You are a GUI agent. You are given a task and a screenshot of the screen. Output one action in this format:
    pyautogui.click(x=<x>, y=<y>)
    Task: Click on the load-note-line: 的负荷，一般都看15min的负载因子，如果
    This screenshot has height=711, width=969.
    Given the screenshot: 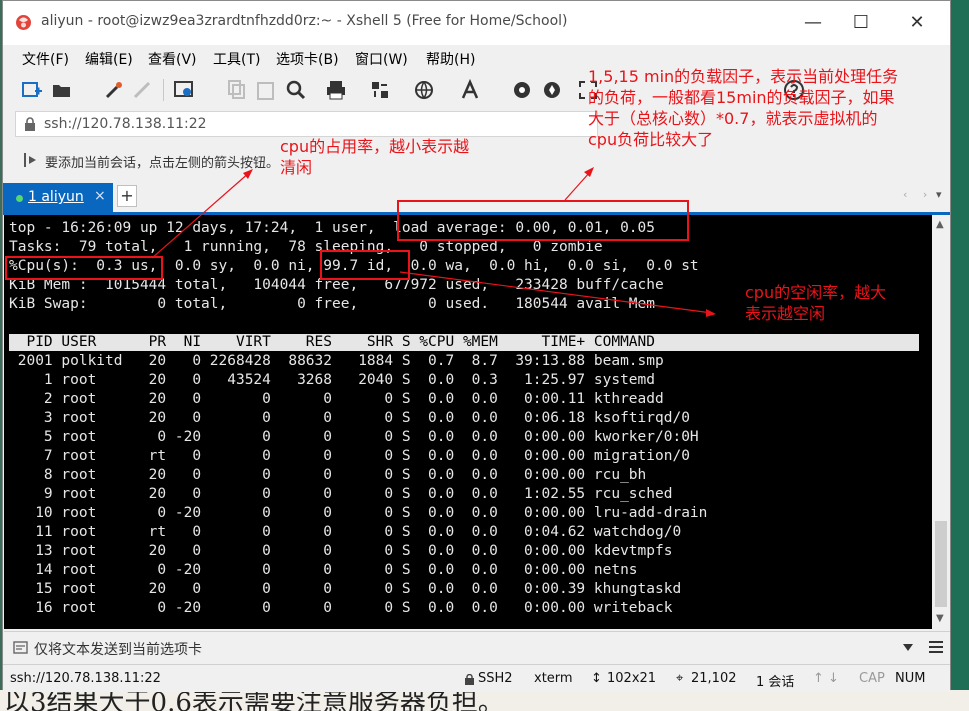 What is the action you would take?
    pyautogui.click(x=741, y=97)
    